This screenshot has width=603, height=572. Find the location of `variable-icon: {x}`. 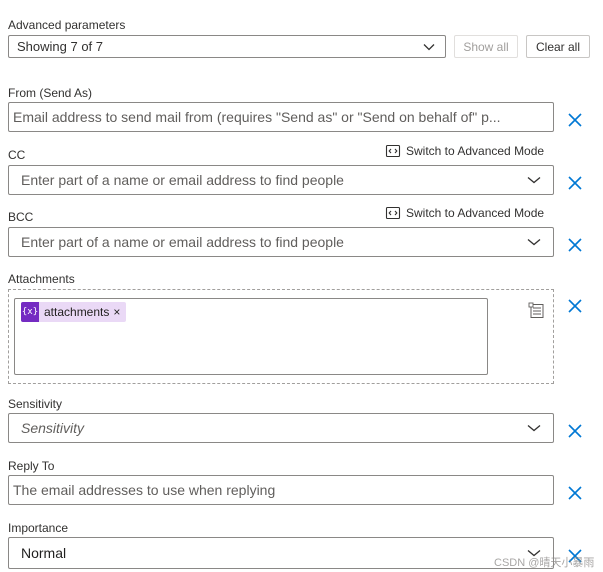

variable-icon: {x} is located at coordinates (30, 312).